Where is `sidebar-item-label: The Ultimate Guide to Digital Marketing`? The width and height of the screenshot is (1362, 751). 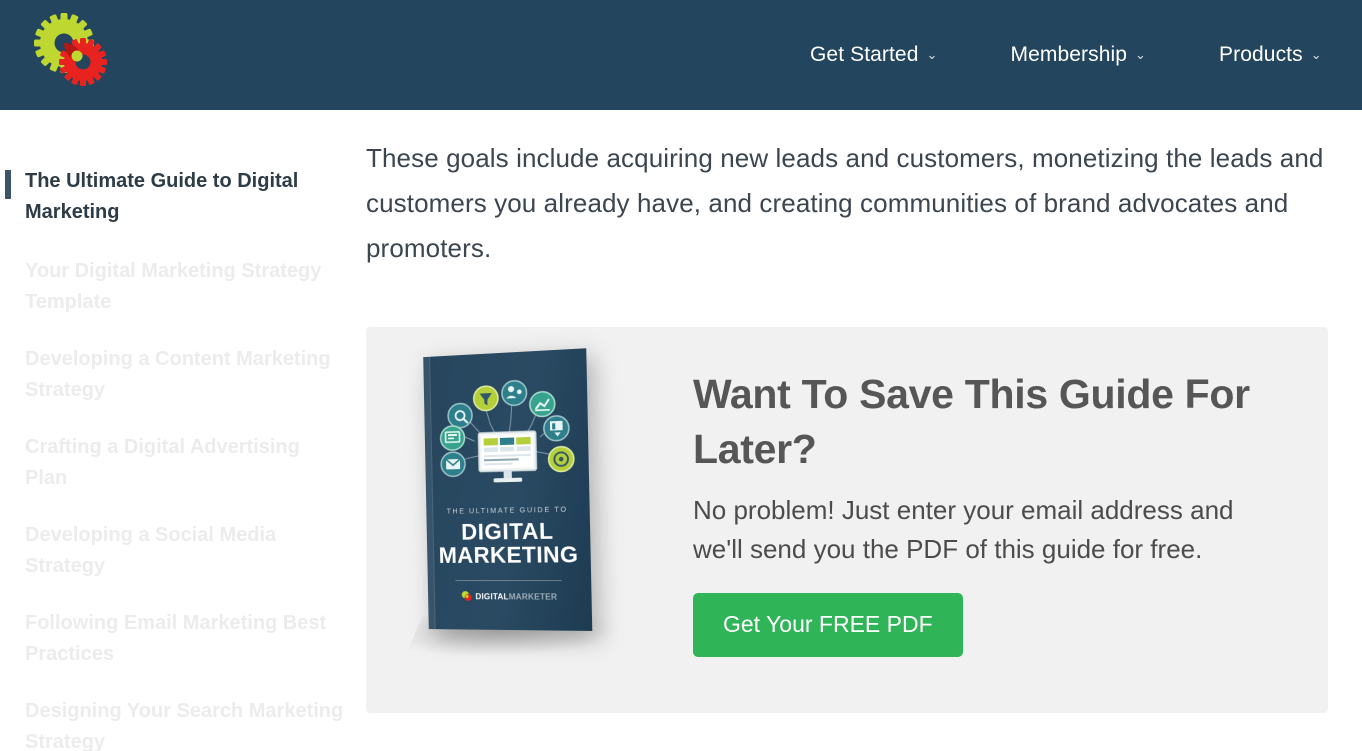
sidebar-item-label: The Ultimate Guide to Digital Marketing is located at coordinates (162, 196).